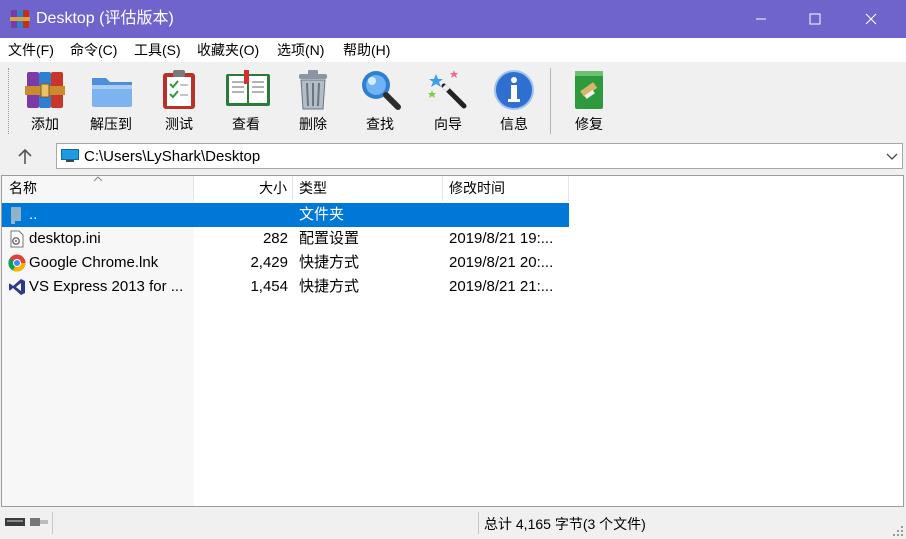 The image size is (906, 539). I want to click on column-modified-label: 修改时间, so click(477, 188).